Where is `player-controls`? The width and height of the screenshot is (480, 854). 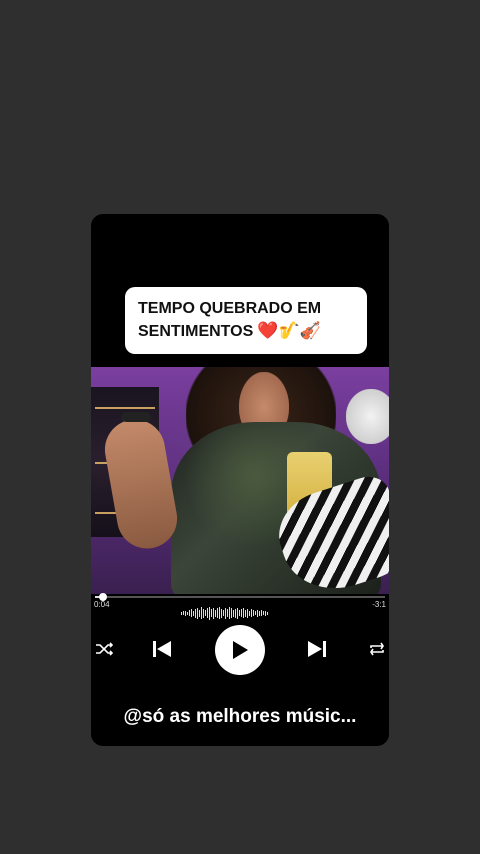
player-controls is located at coordinates (240, 649).